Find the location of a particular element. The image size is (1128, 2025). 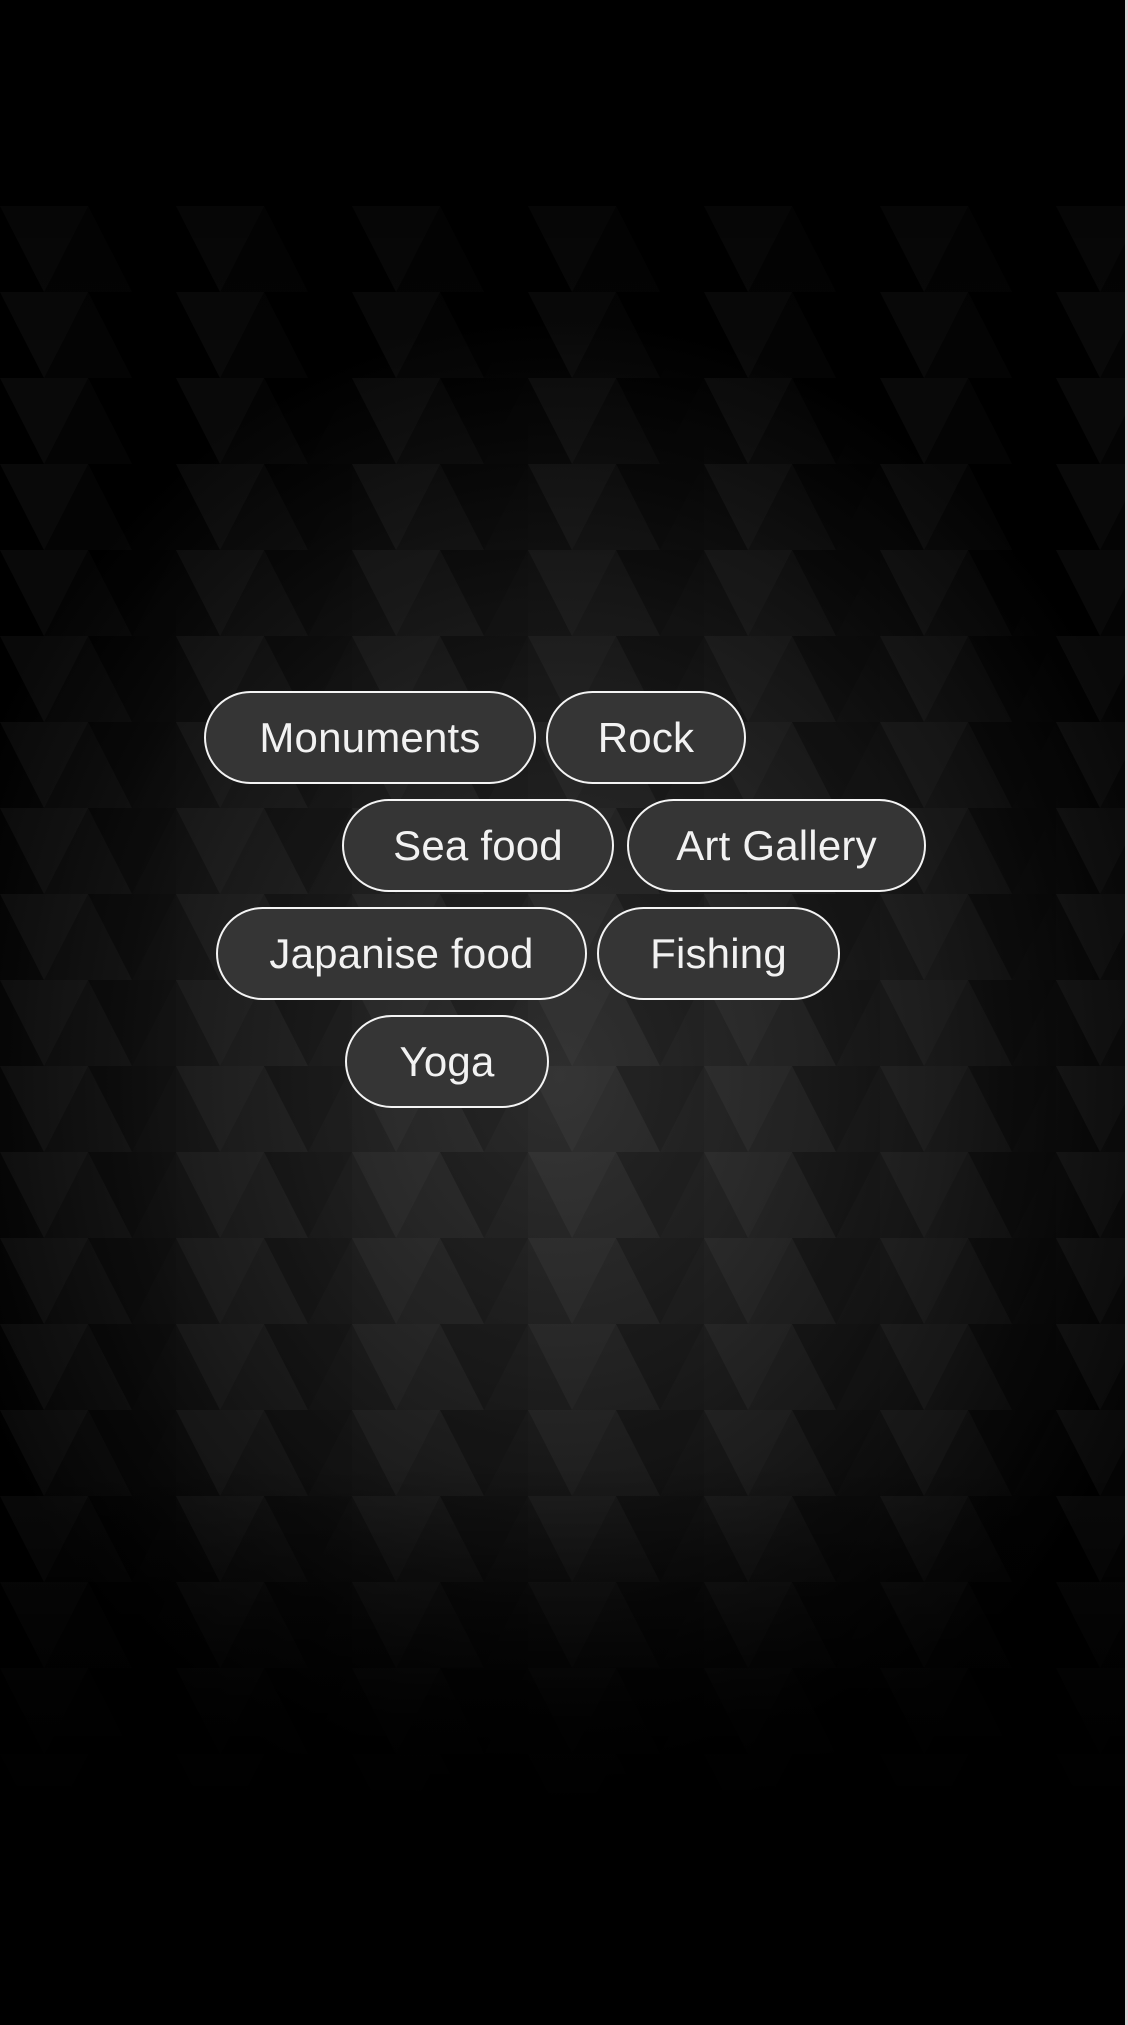

tag-rock: Rock is located at coordinates (646, 737).